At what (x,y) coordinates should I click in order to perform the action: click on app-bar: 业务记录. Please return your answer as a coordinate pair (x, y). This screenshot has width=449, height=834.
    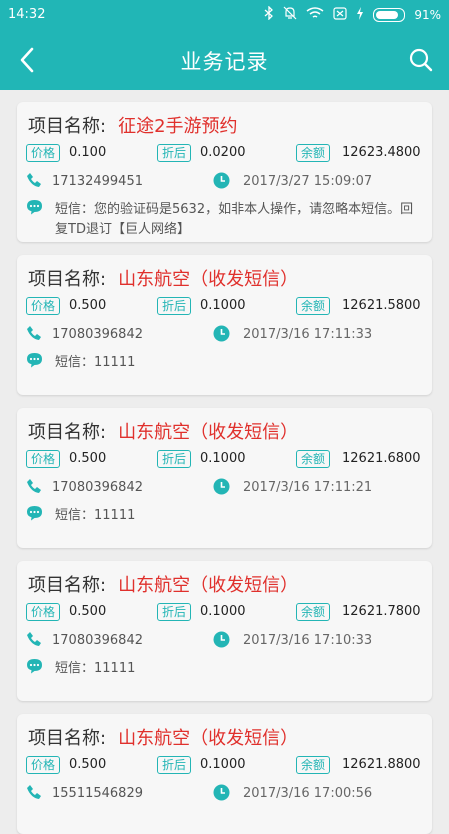
    Looking at the image, I should click on (224, 60).